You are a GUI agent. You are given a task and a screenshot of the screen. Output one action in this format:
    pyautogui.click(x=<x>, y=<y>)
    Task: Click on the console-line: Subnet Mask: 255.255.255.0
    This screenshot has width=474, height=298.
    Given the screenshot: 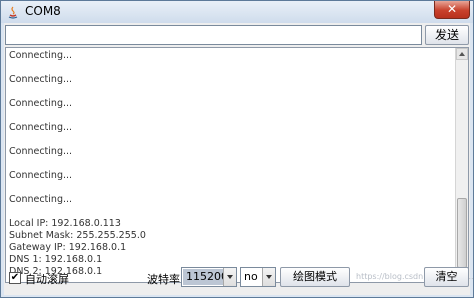 What is the action you would take?
    pyautogui.click(x=77, y=235)
    